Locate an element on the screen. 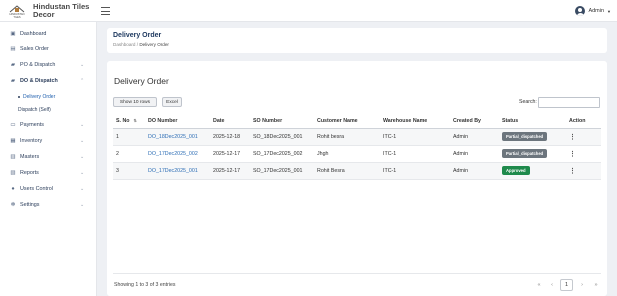  sidebar-item-label: PO & Dispatch is located at coordinates (38, 65).